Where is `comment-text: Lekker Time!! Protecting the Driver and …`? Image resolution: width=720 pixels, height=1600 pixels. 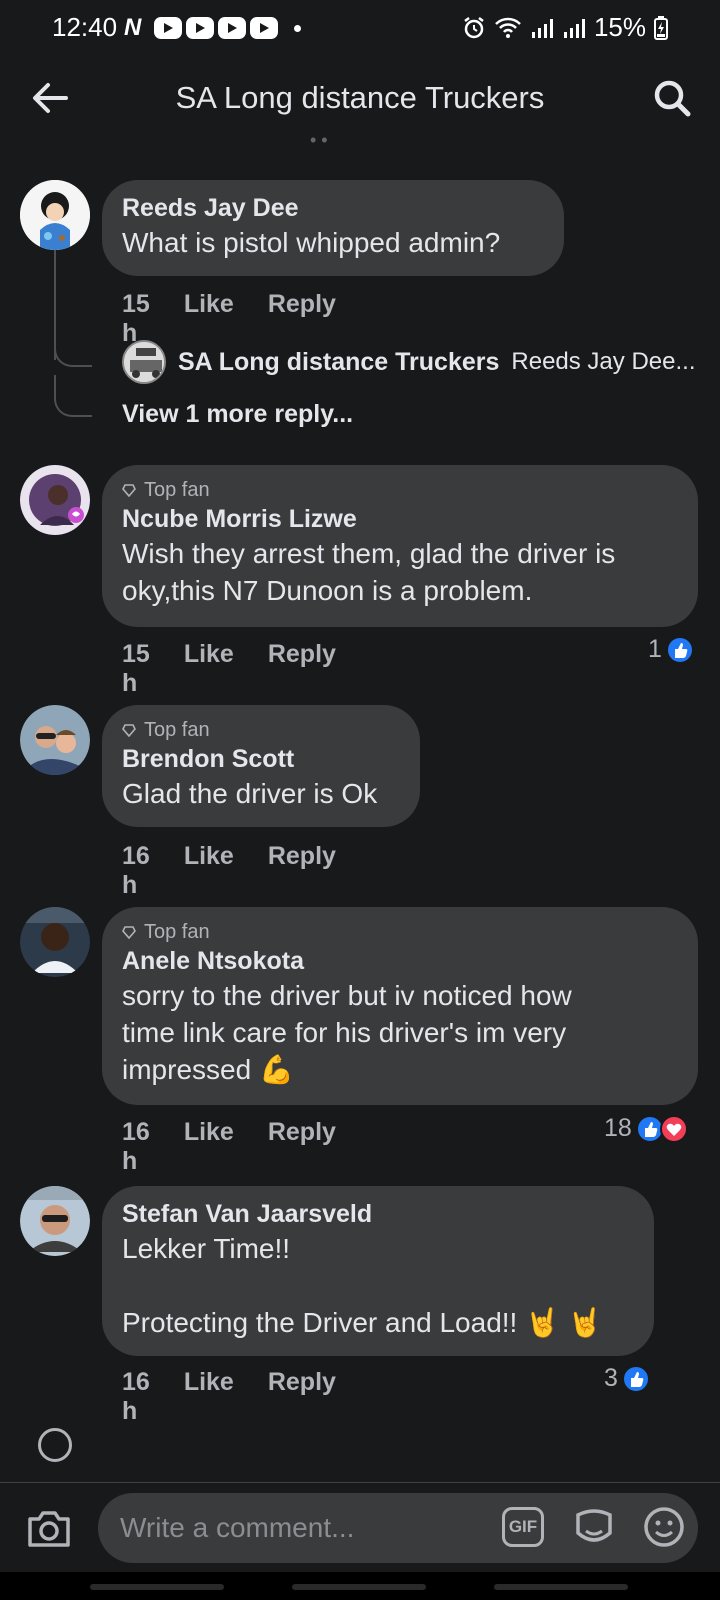 comment-text: Lekker Time!! Protecting the Driver and … is located at coordinates (362, 1285).